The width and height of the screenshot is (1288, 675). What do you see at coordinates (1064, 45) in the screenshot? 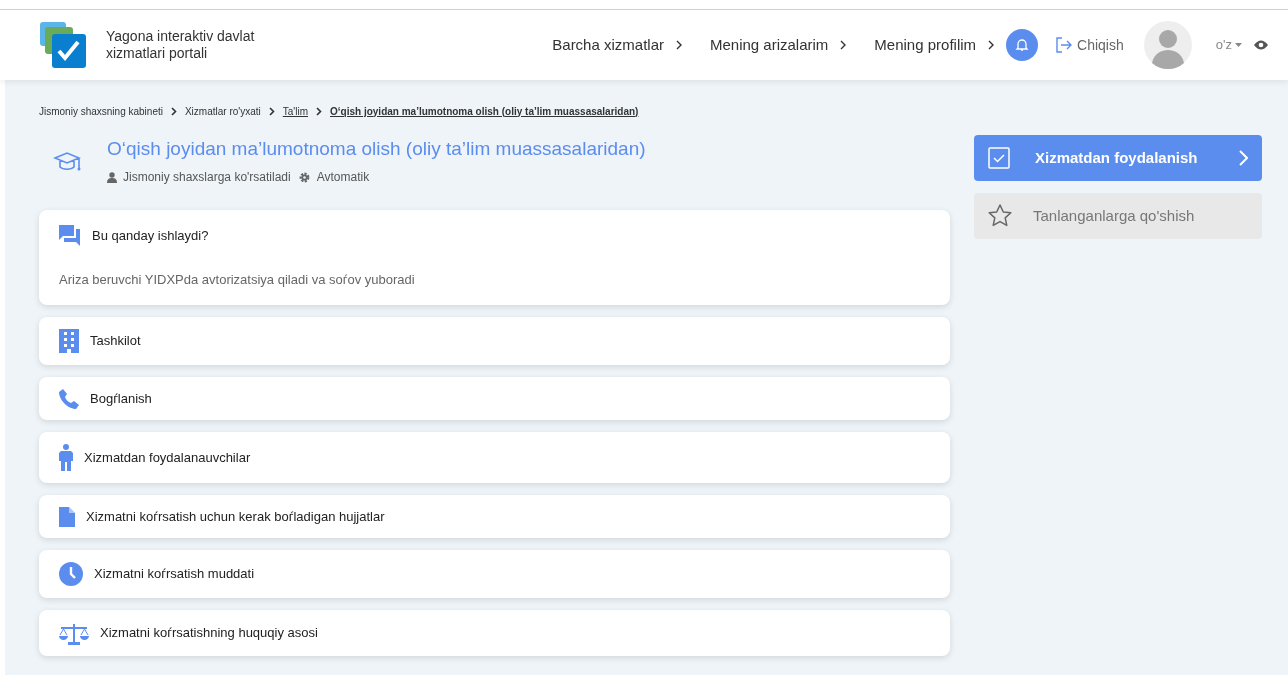
I see `logout-icon` at bounding box center [1064, 45].